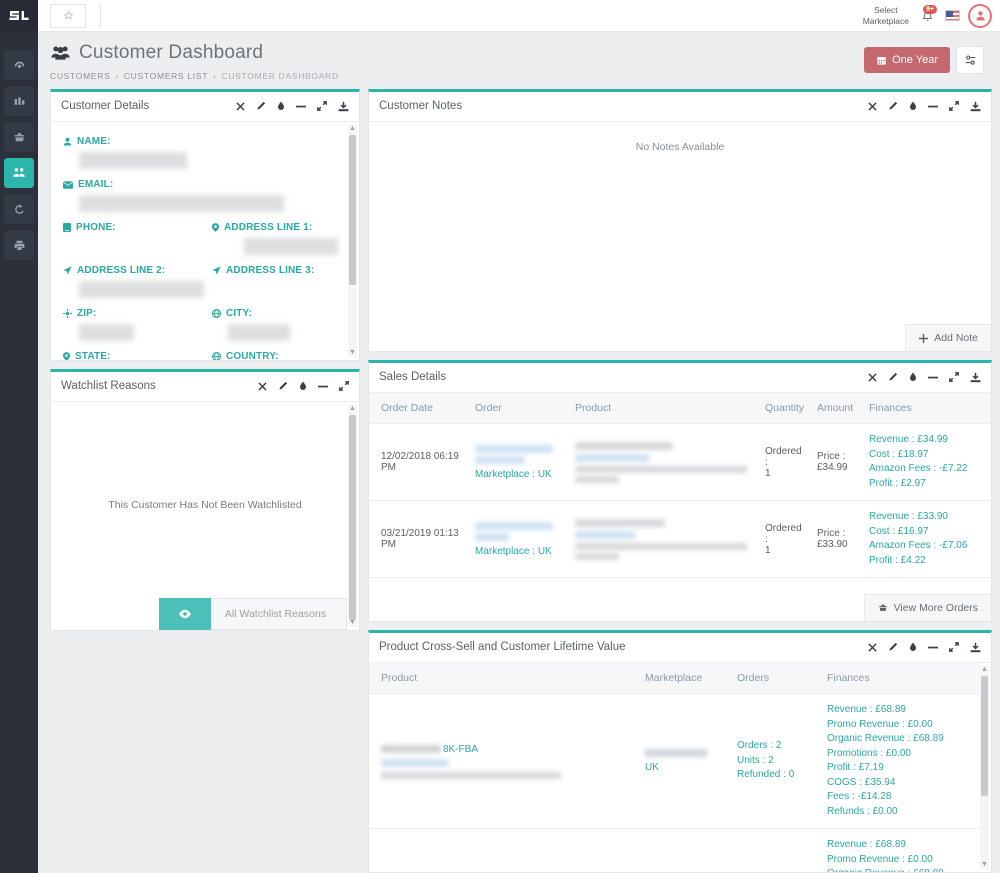 The width and height of the screenshot is (1000, 873). I want to click on cell-product, so click(664, 539).